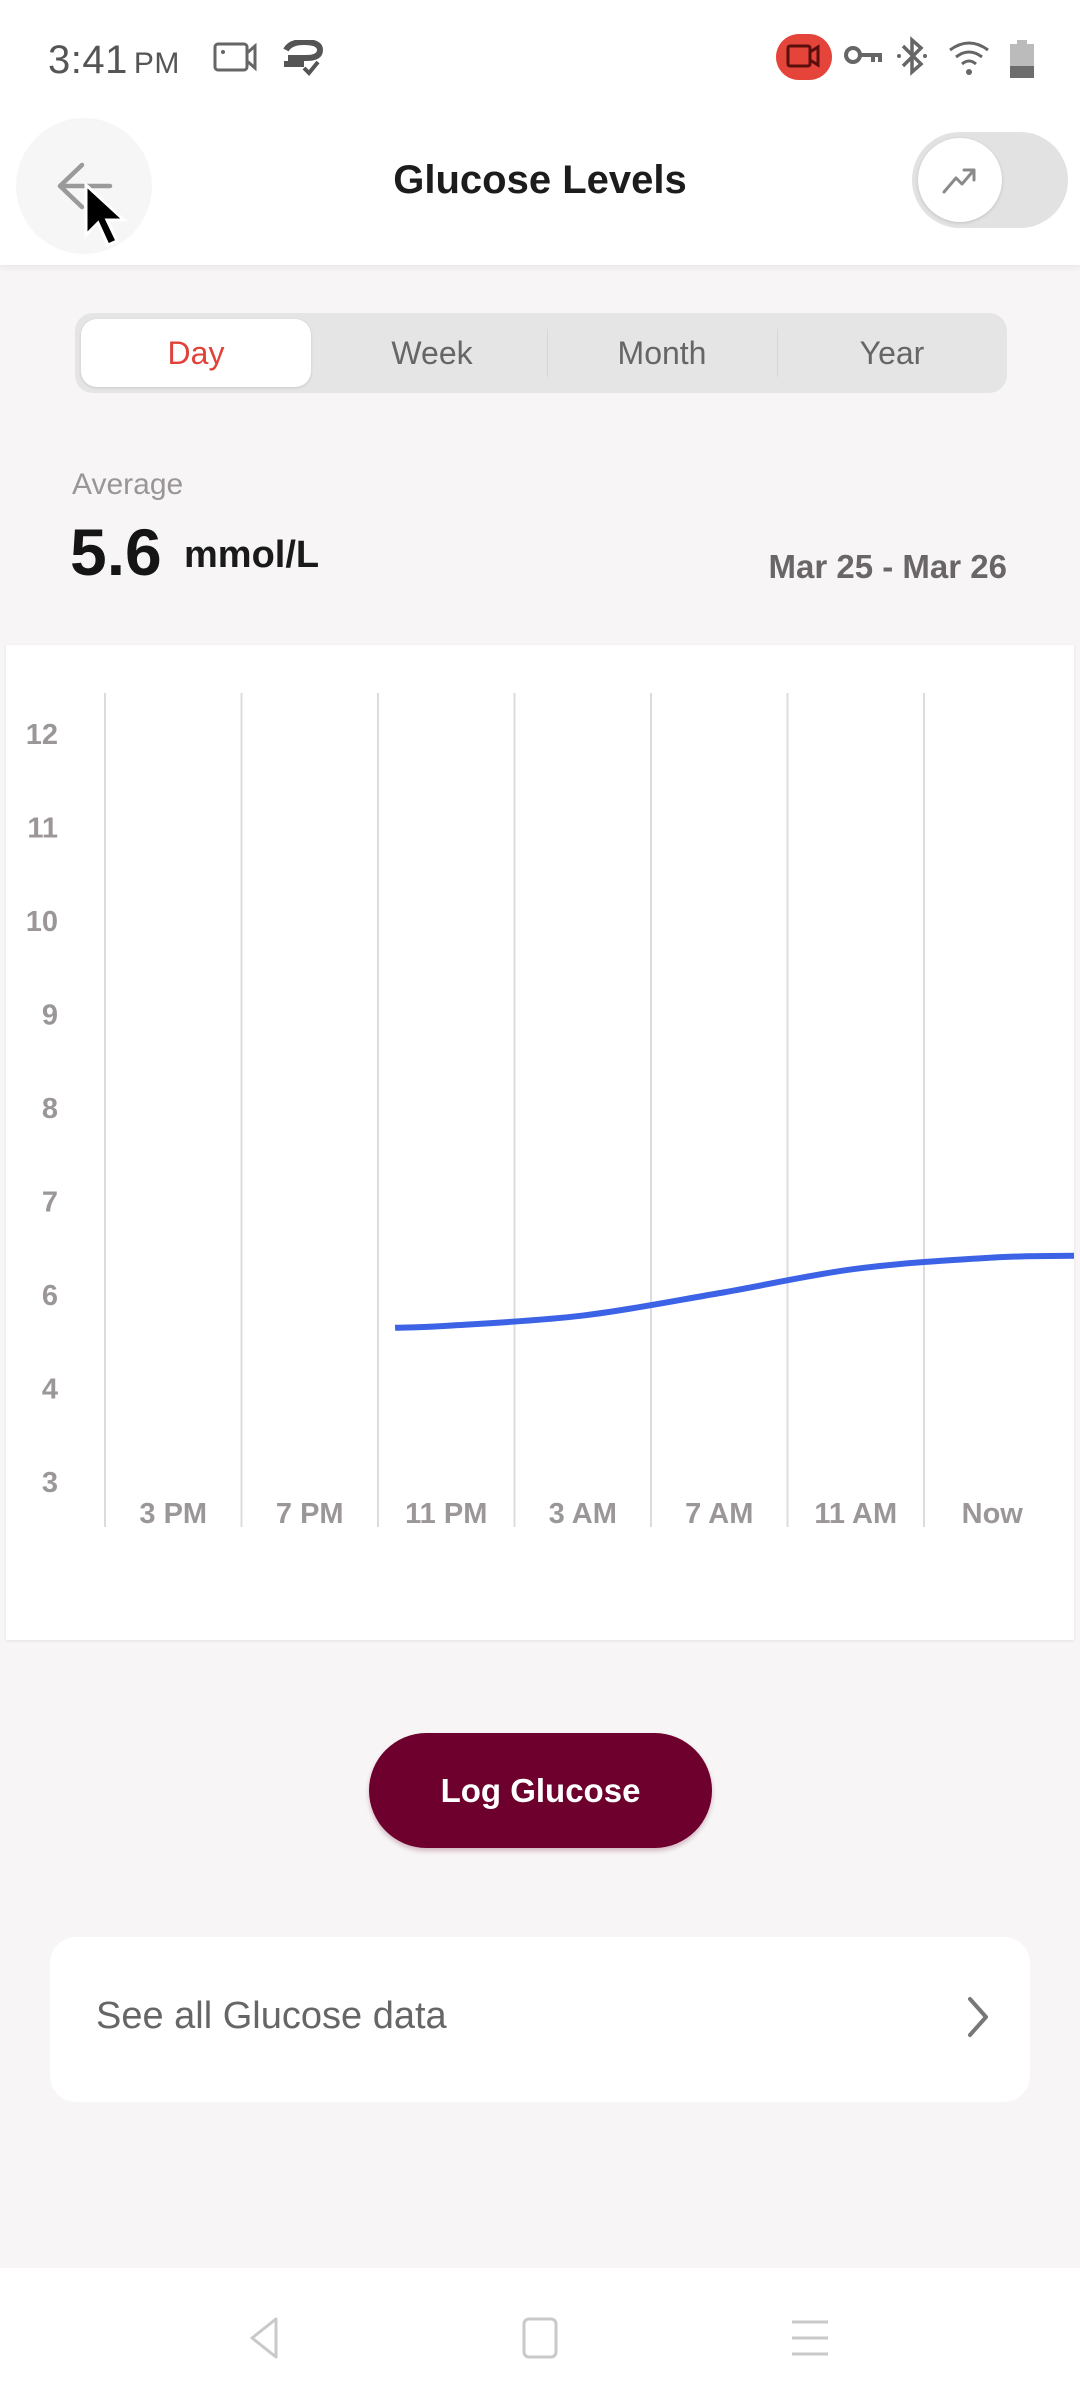 The height and width of the screenshot is (2400, 1080). I want to click on trend-up-icon, so click(959, 181).